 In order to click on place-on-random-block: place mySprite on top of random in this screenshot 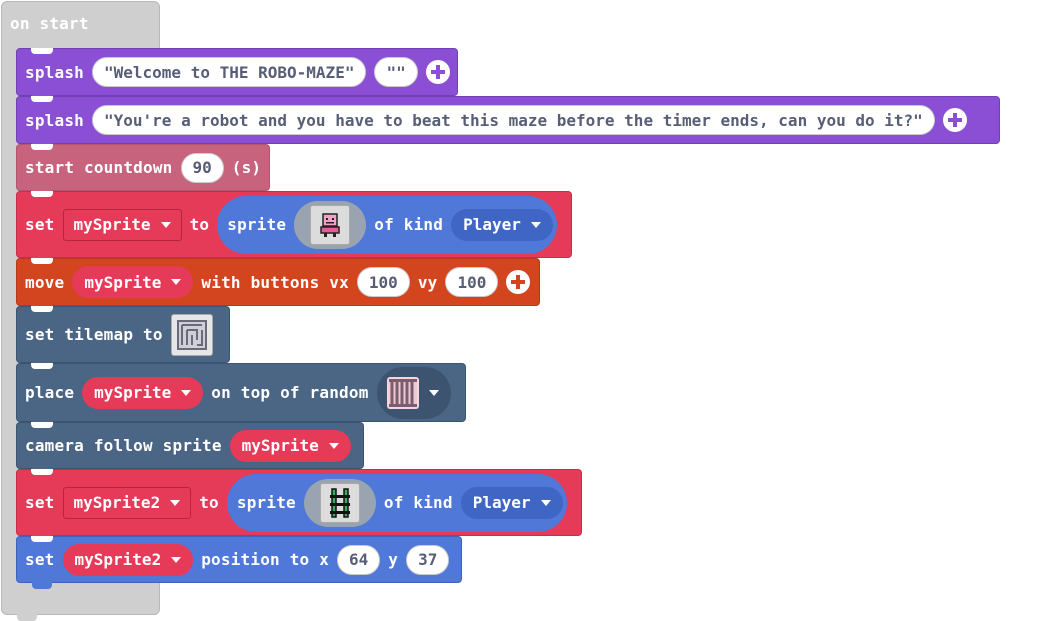, I will do `click(241, 395)`.